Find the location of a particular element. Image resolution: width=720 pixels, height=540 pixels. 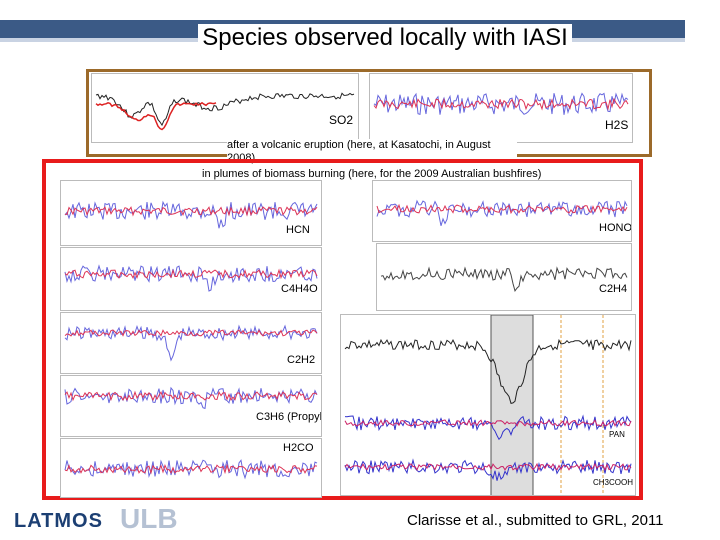

h2co-observed-line is located at coordinates (191, 469).